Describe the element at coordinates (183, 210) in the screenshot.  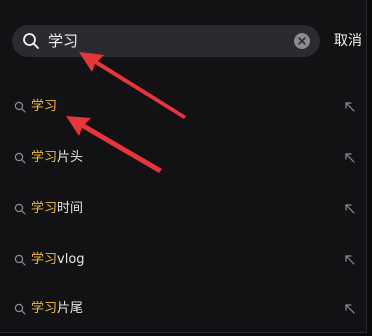
I see `suggestion-item: 学习时间` at that location.